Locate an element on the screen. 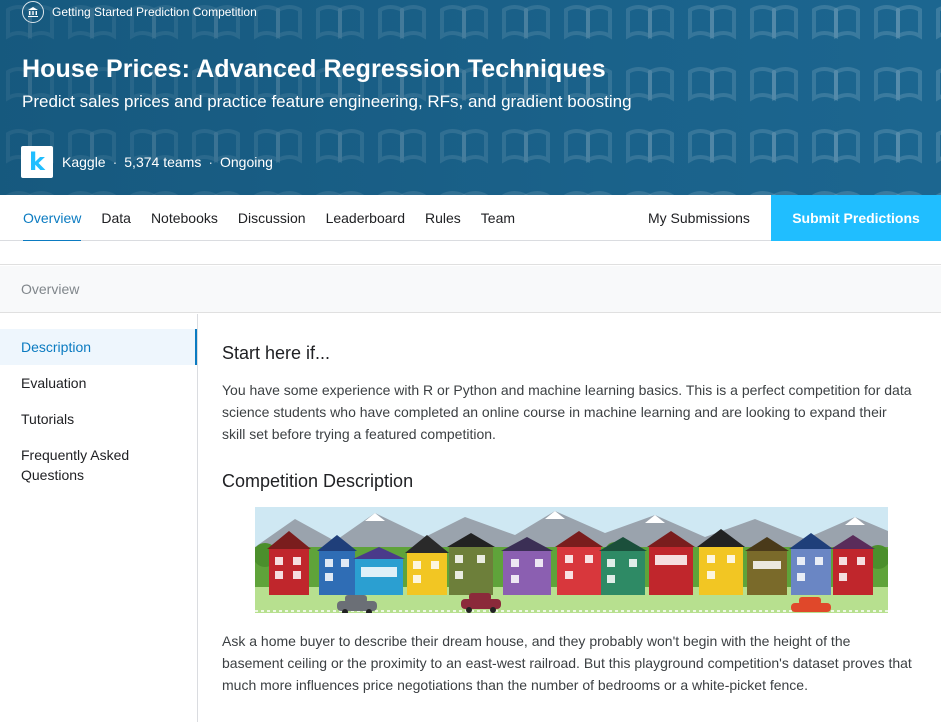  my-submissions-link: My Submissions is located at coordinates (699, 218).